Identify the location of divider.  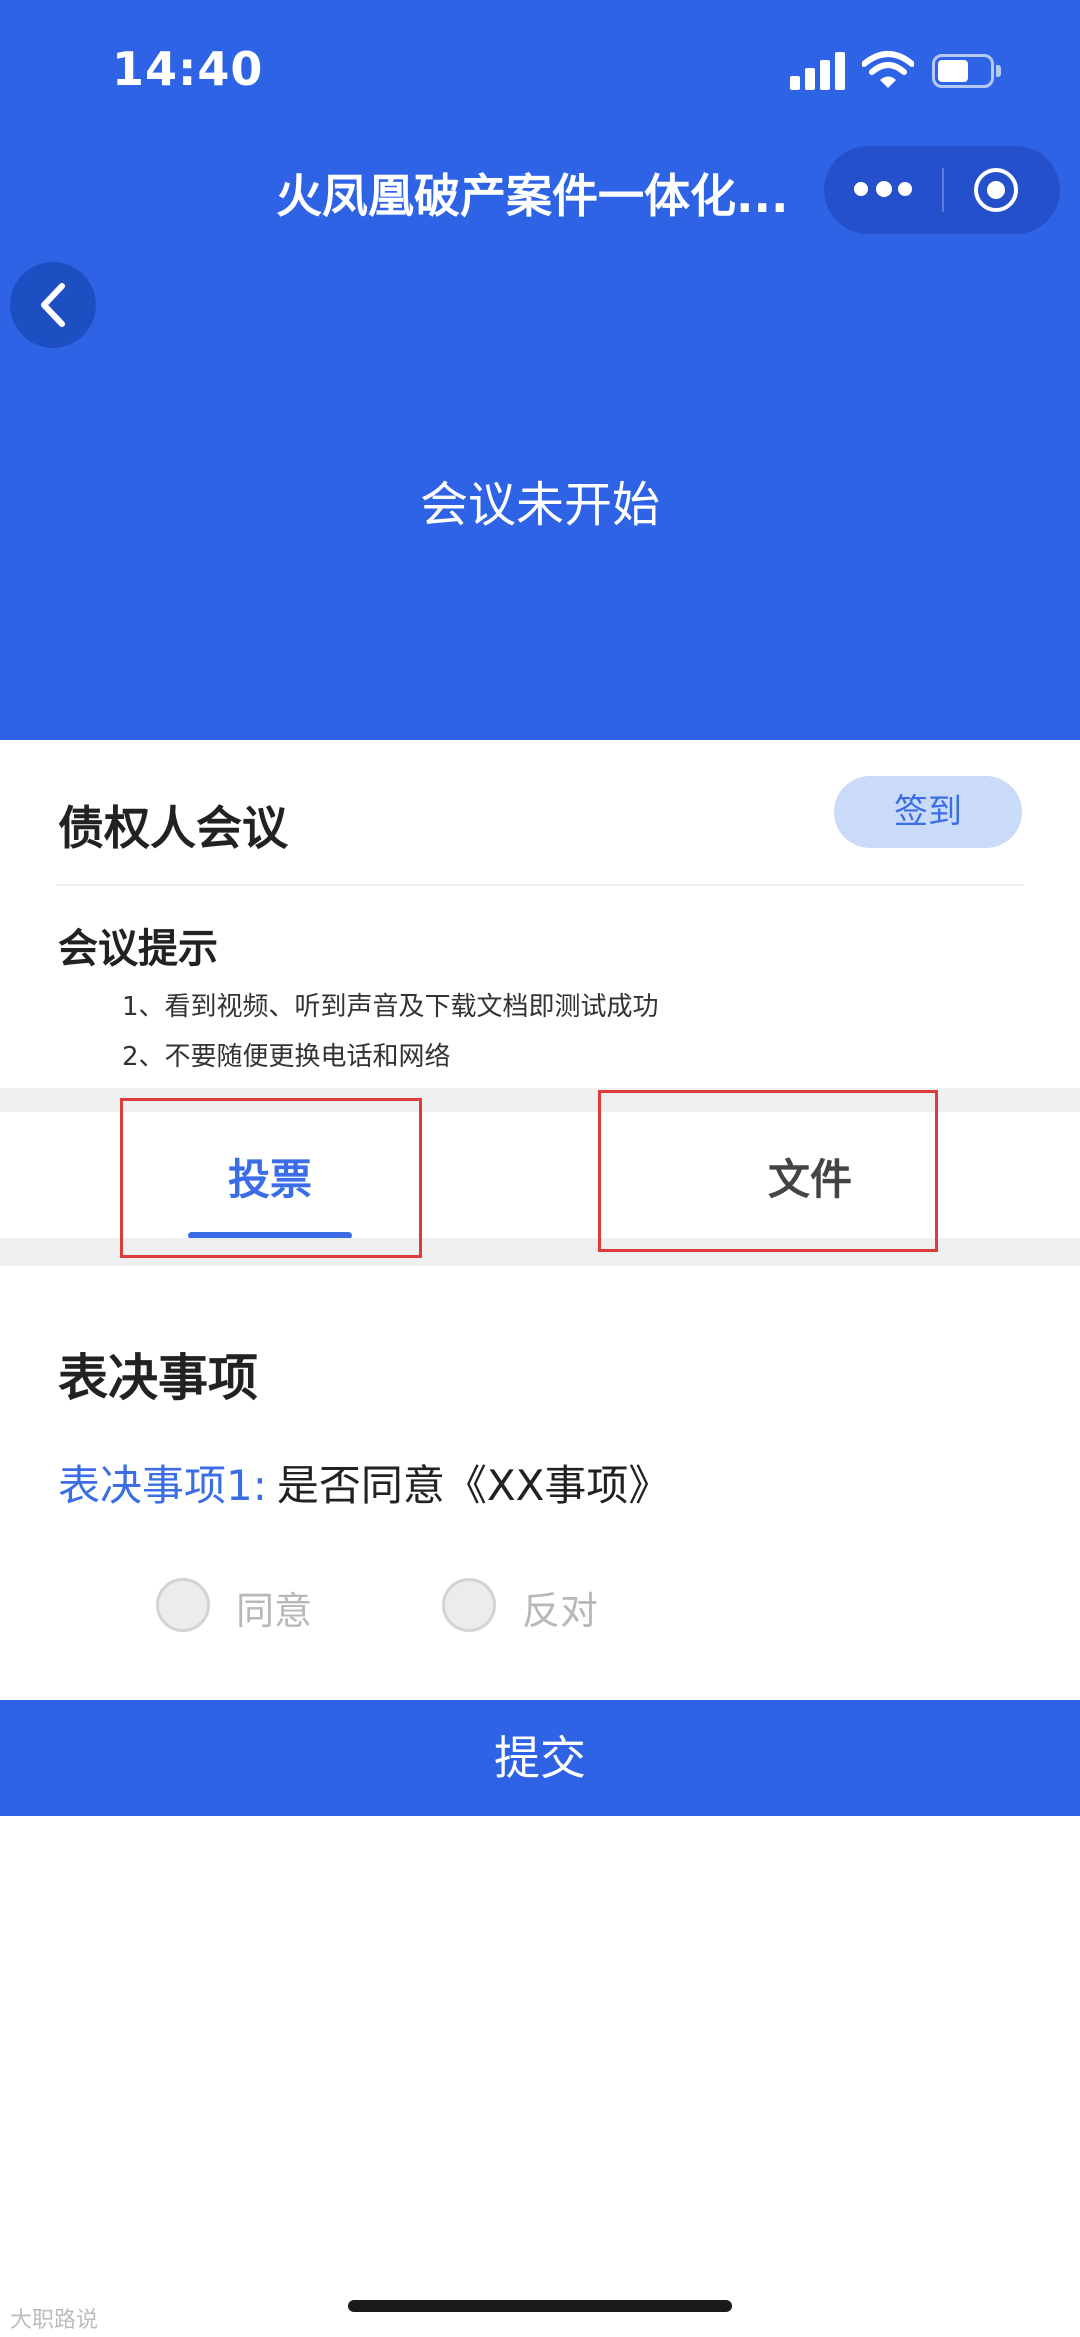
(540, 885).